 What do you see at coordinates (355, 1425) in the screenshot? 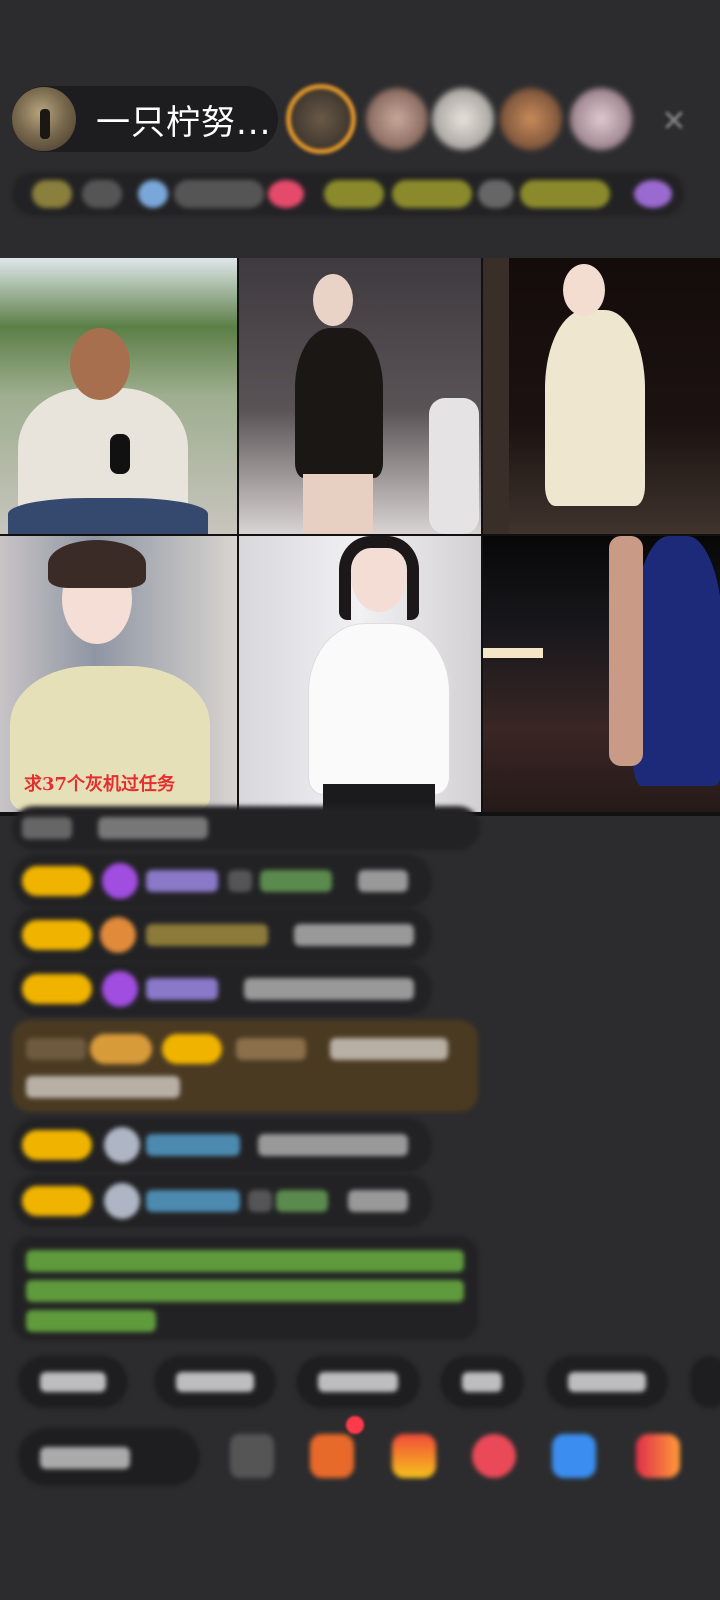
I see `notification-dot` at bounding box center [355, 1425].